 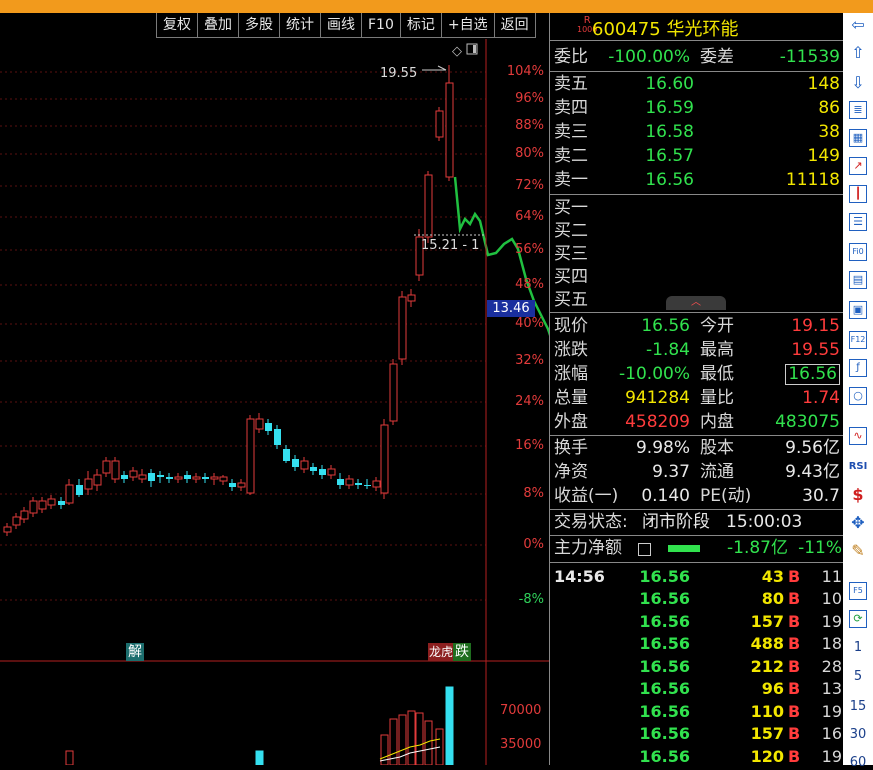 I want to click on status-time: 15:00:03, so click(x=764, y=522).